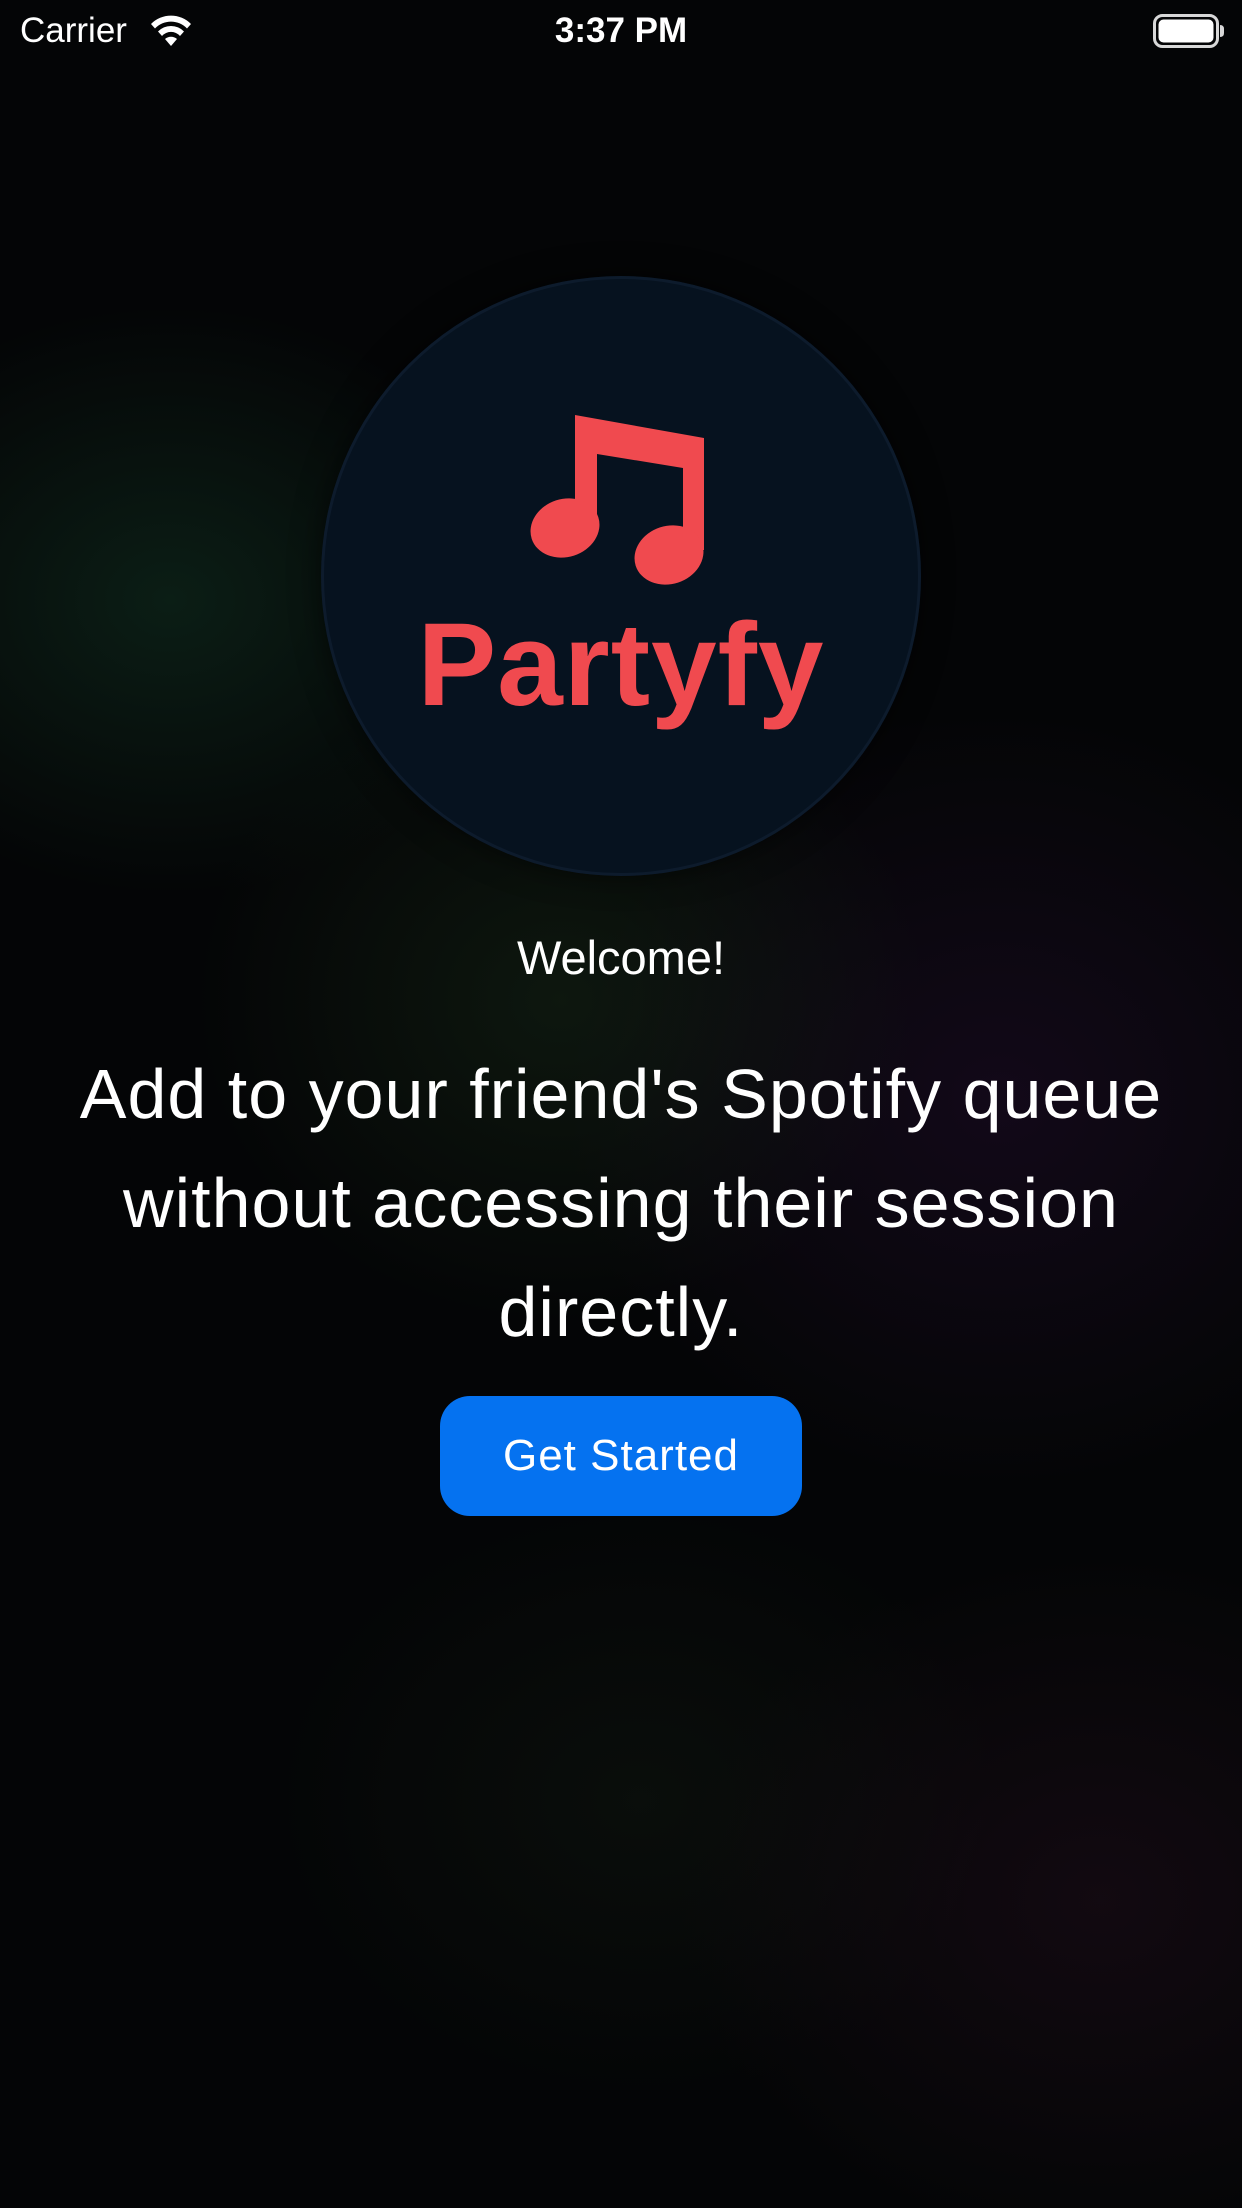 The width and height of the screenshot is (1242, 2208). I want to click on app-wordmark: Partyfy, so click(621, 665).